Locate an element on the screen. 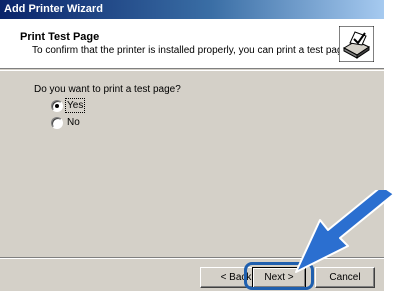 The height and width of the screenshot is (291, 396). radio-option-yes: Yes is located at coordinates (68, 105).